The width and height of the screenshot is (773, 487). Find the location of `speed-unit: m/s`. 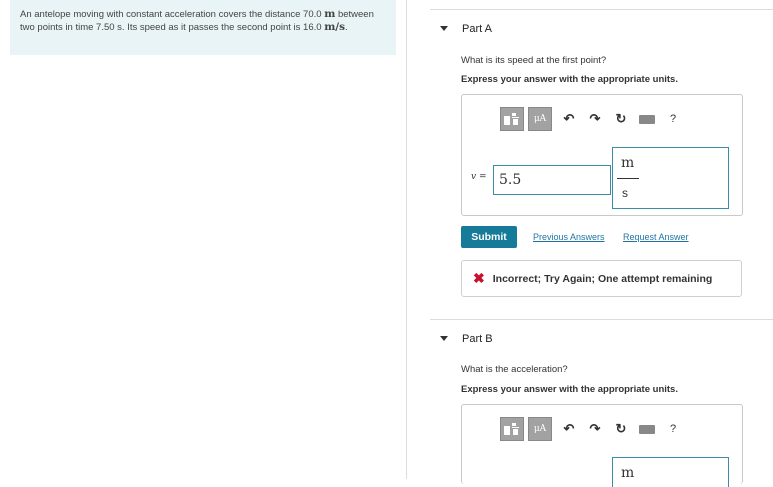

speed-unit: m/s is located at coordinates (335, 27).